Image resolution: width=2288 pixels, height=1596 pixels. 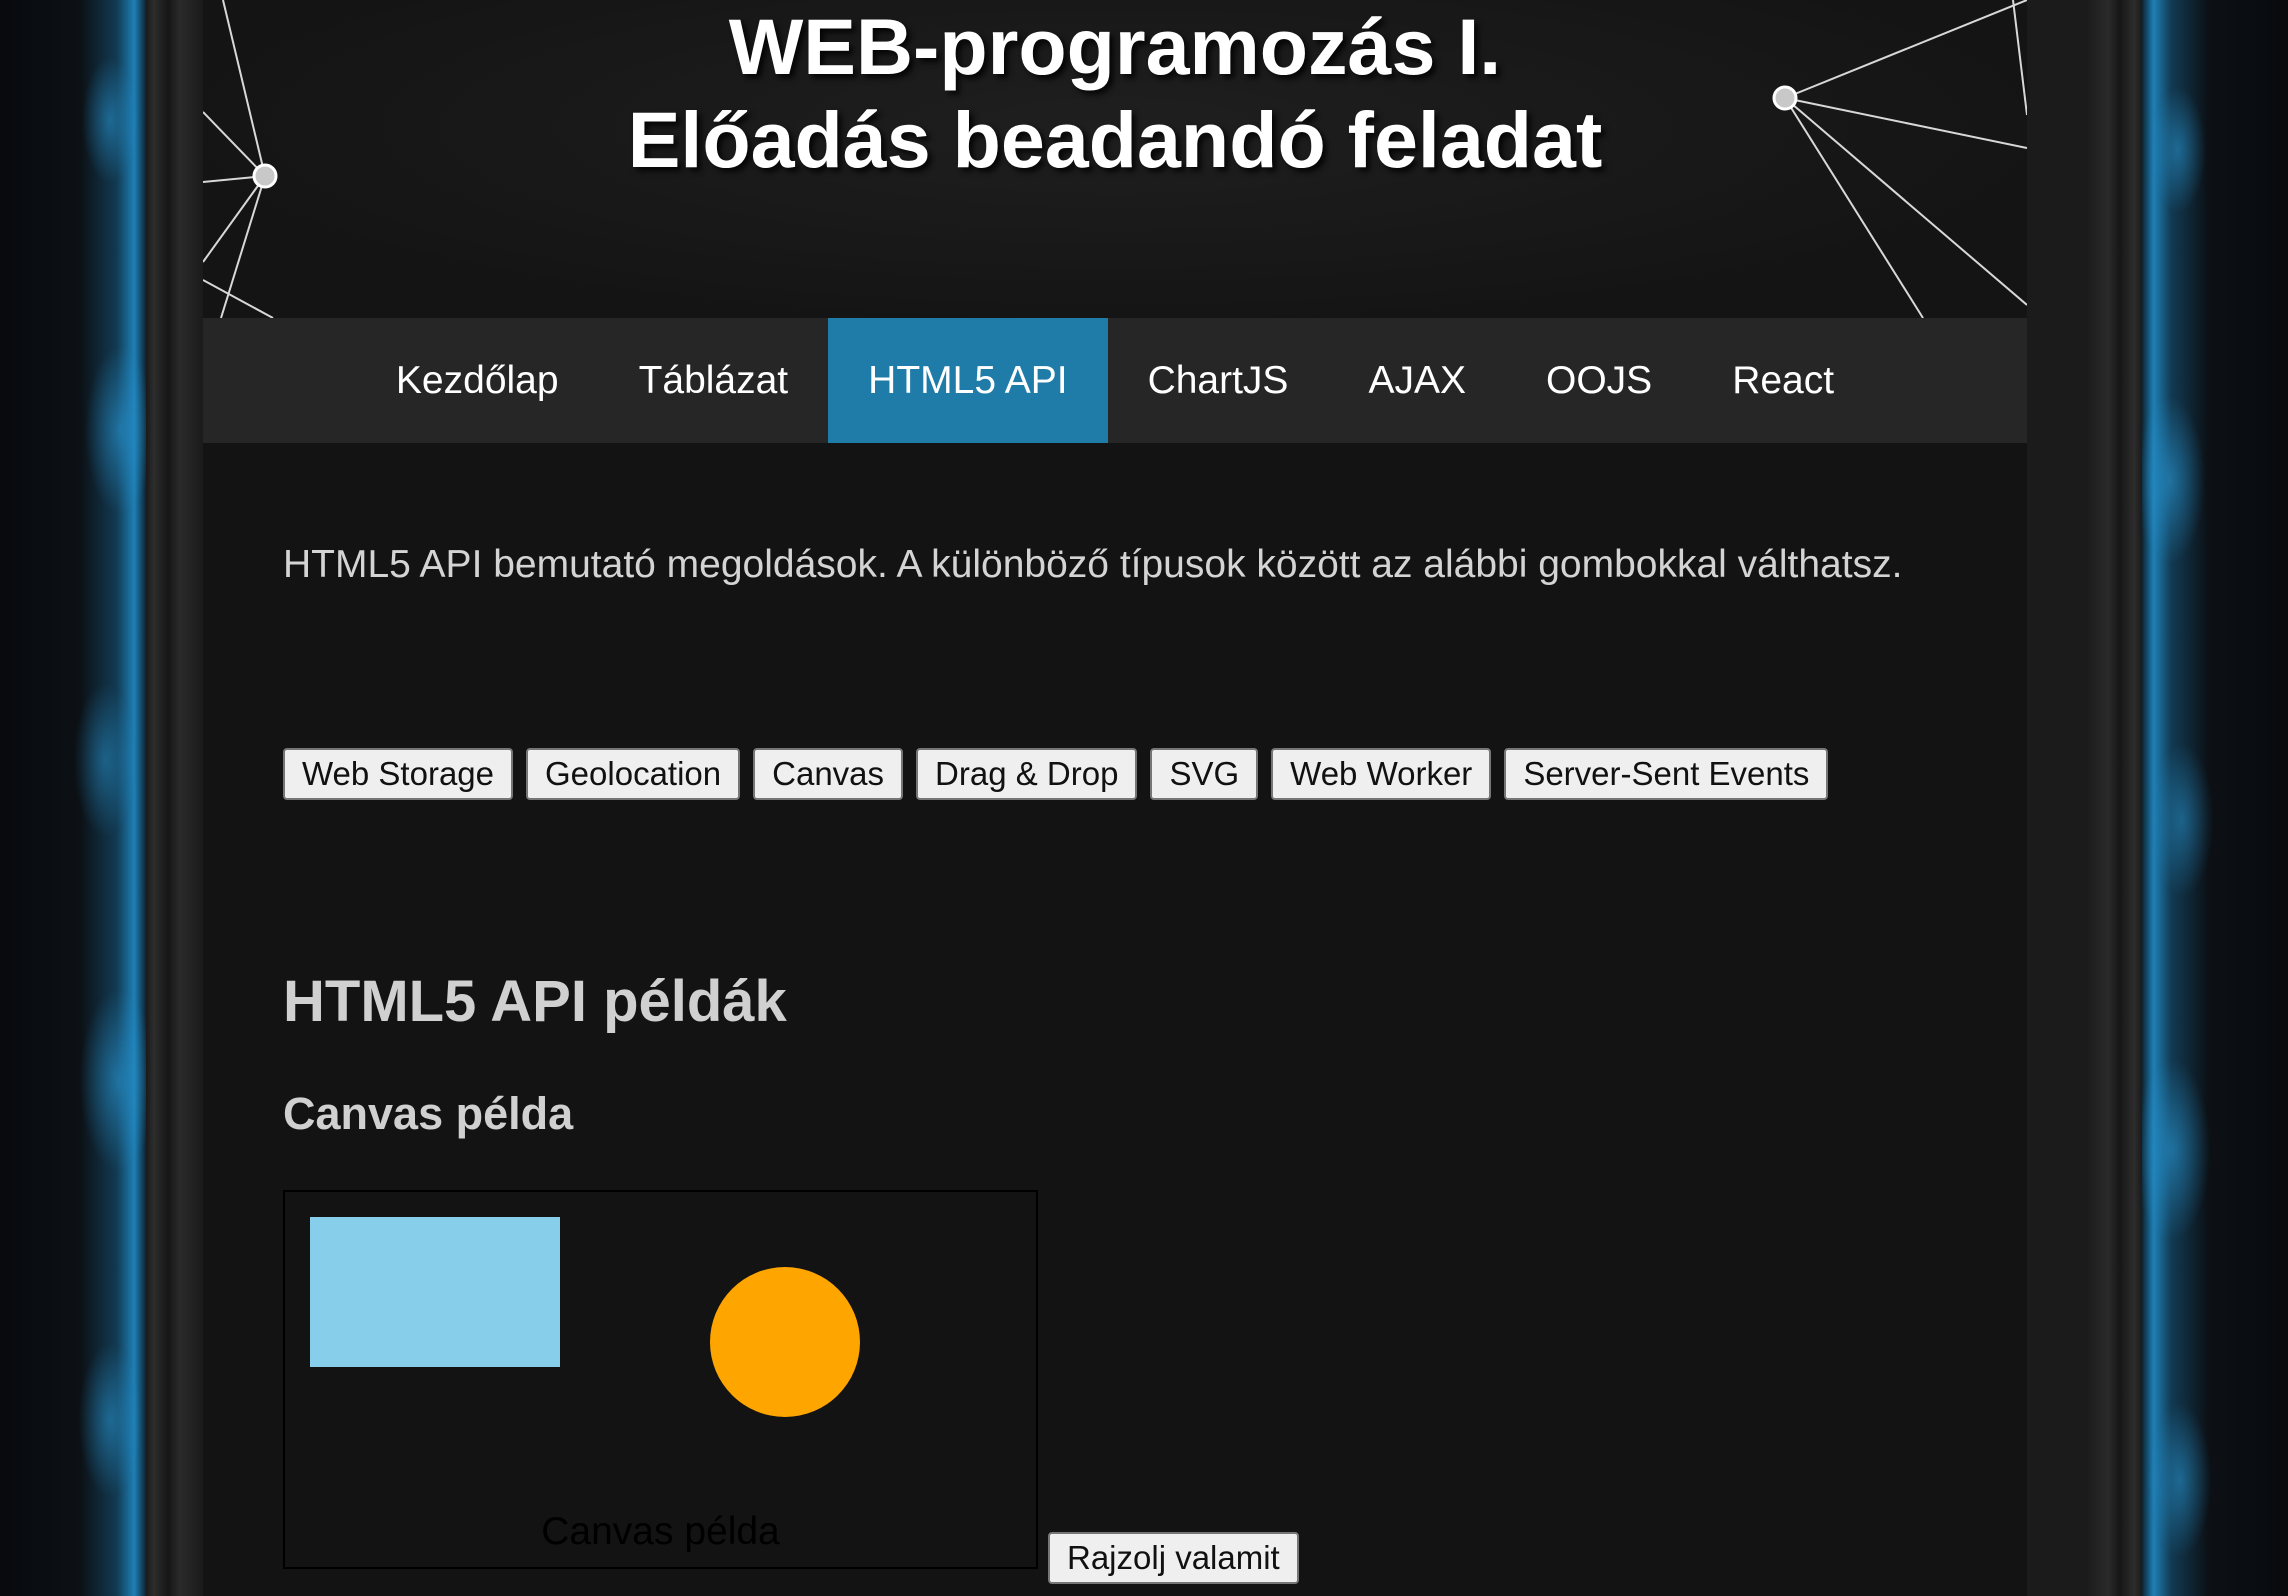 What do you see at coordinates (714, 380) in the screenshot?
I see `nav-item-tablazat: Táblázat` at bounding box center [714, 380].